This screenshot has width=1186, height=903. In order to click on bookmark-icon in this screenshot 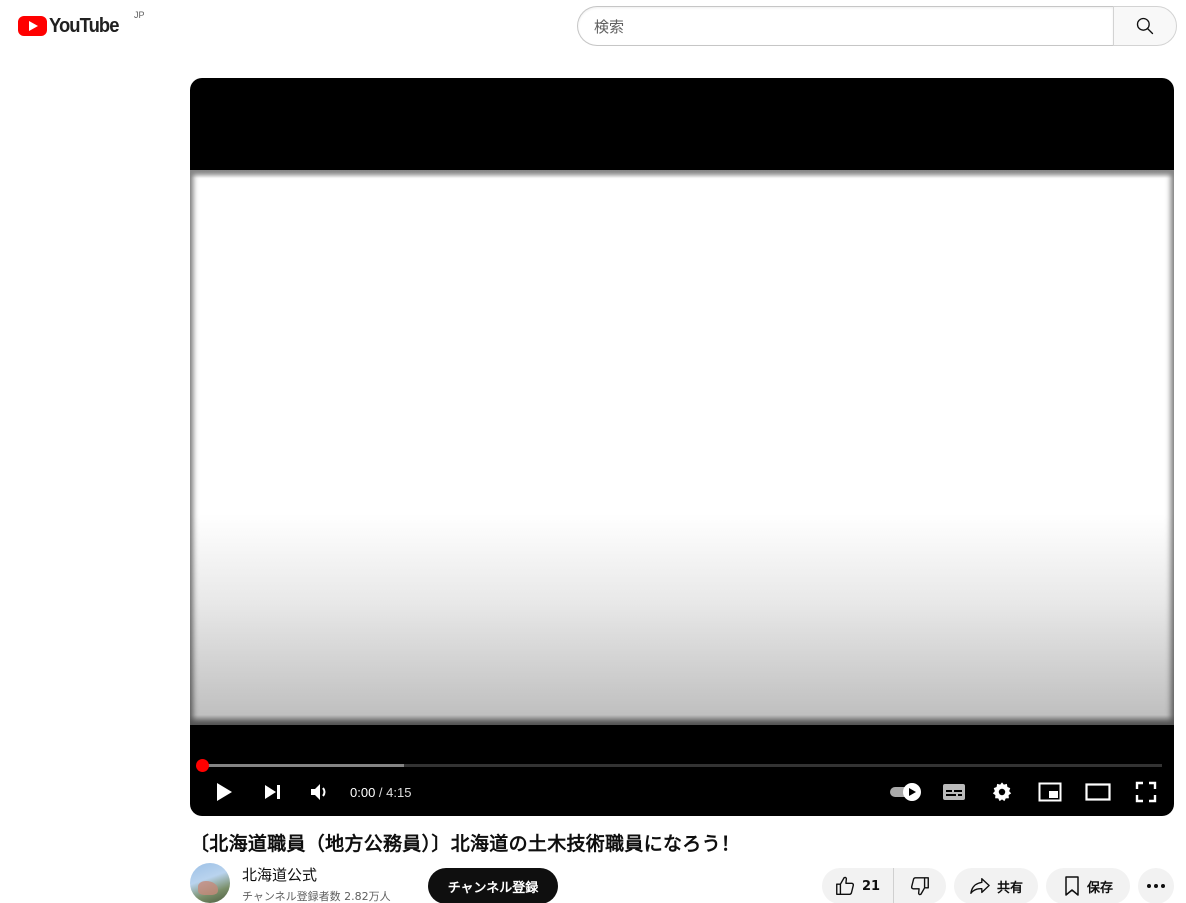, I will do `click(1072, 886)`.